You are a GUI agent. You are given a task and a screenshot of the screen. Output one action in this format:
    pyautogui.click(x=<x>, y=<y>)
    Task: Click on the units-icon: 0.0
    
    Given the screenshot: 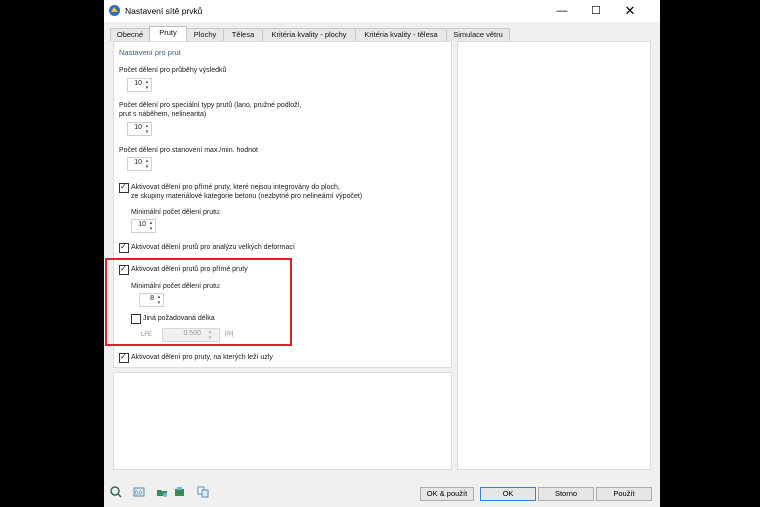 What is the action you would take?
    pyautogui.click(x=139, y=492)
    